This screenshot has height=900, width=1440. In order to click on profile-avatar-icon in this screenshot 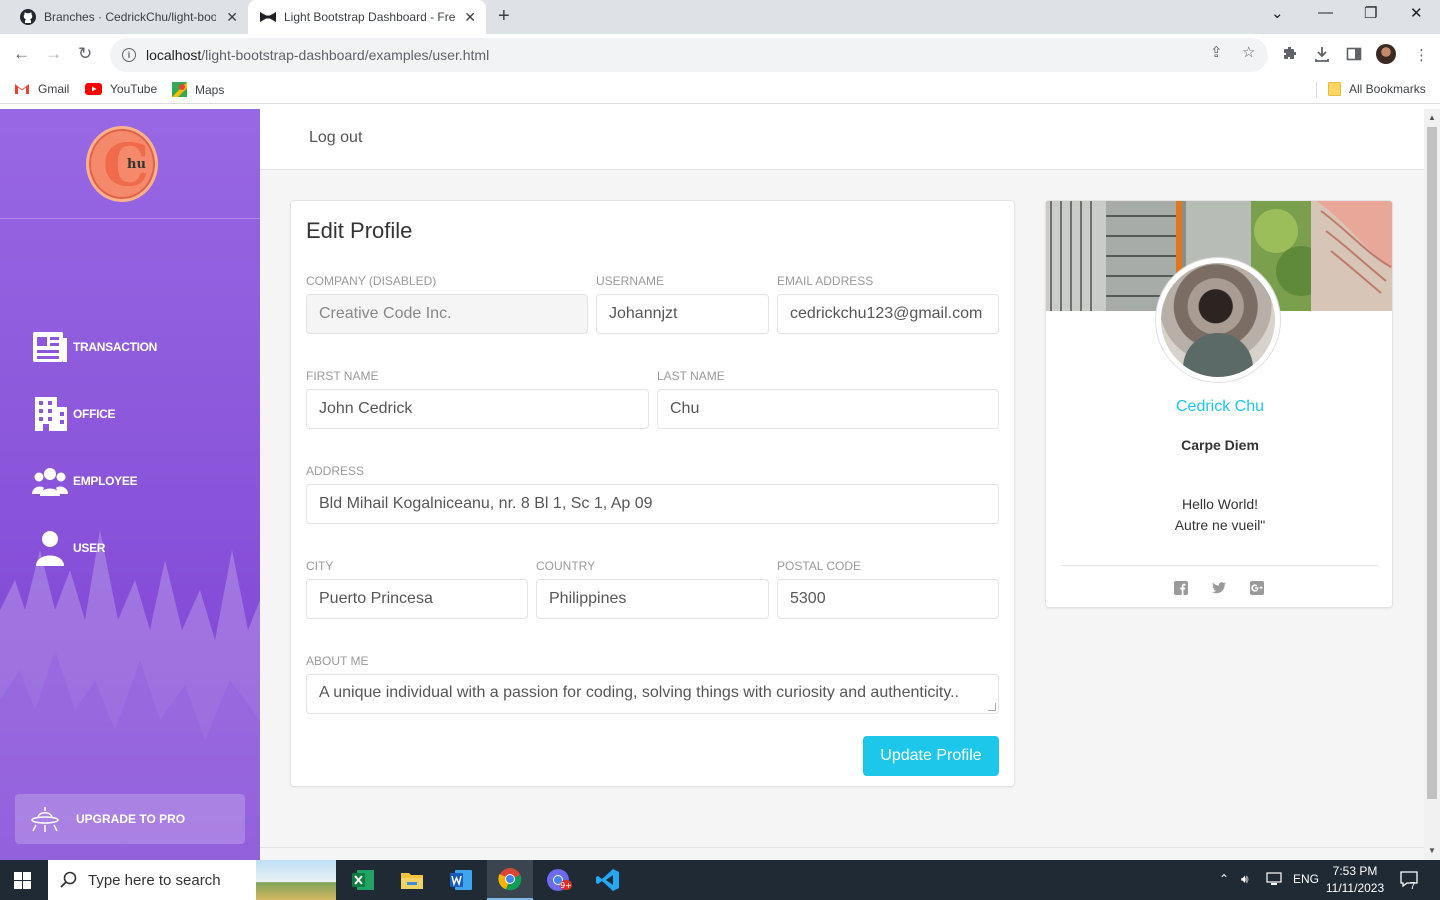, I will do `click(1386, 54)`.